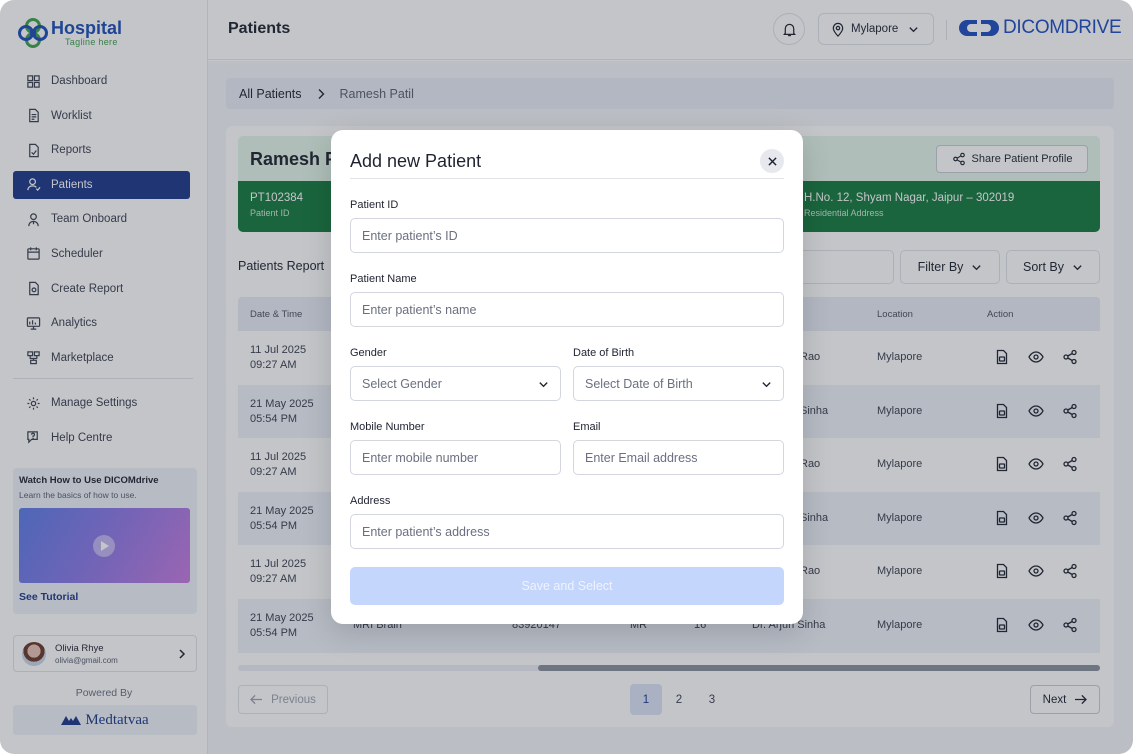 The width and height of the screenshot is (1133, 754). What do you see at coordinates (567, 586) in the screenshot?
I see `save-and-select-button: Save and Select` at bounding box center [567, 586].